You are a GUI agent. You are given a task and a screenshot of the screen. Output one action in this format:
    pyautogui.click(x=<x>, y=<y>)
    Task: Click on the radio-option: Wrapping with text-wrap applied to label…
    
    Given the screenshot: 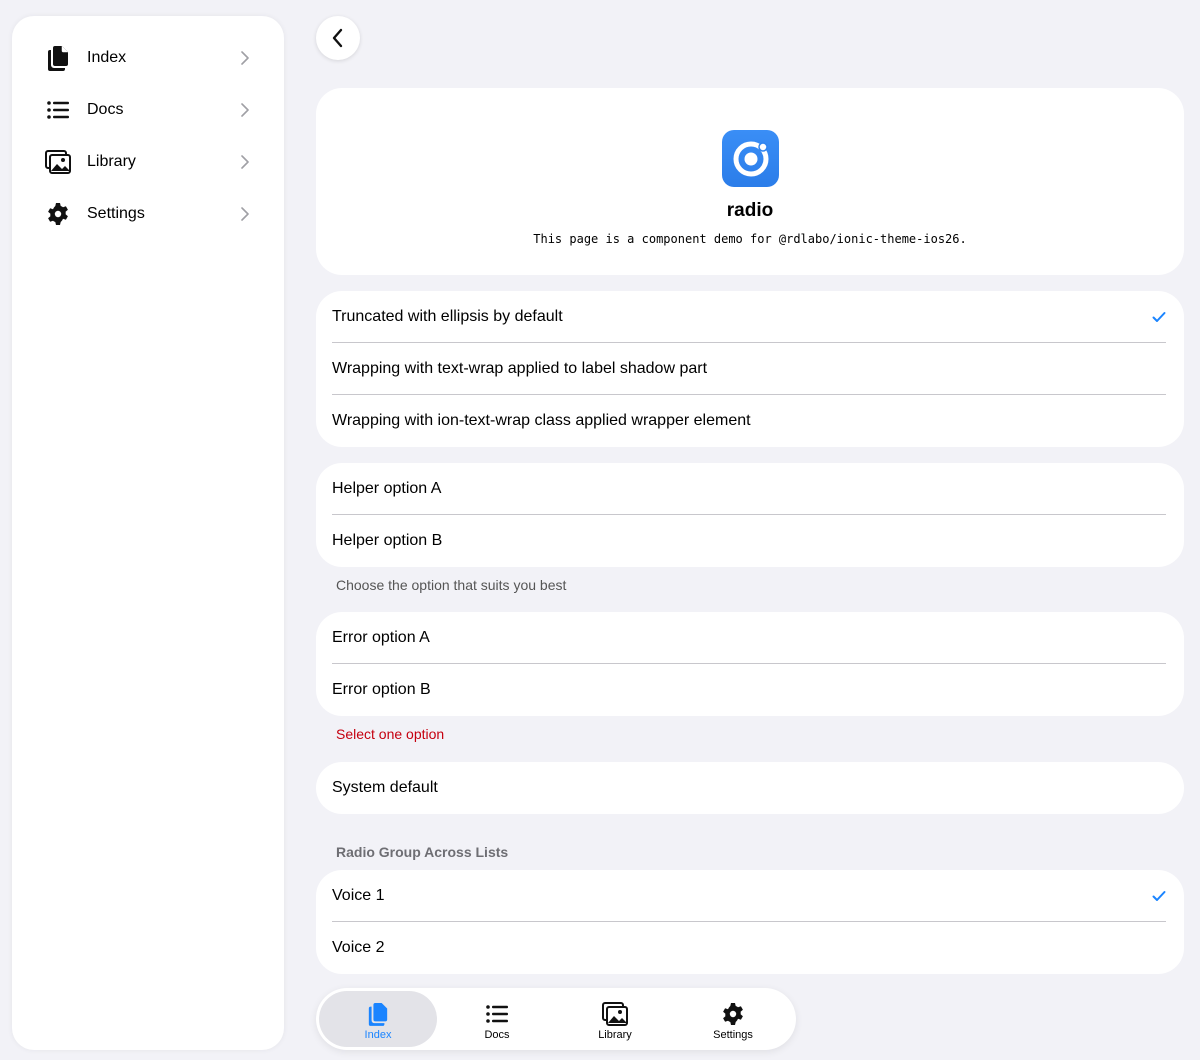 What is the action you would take?
    pyautogui.click(x=749, y=369)
    